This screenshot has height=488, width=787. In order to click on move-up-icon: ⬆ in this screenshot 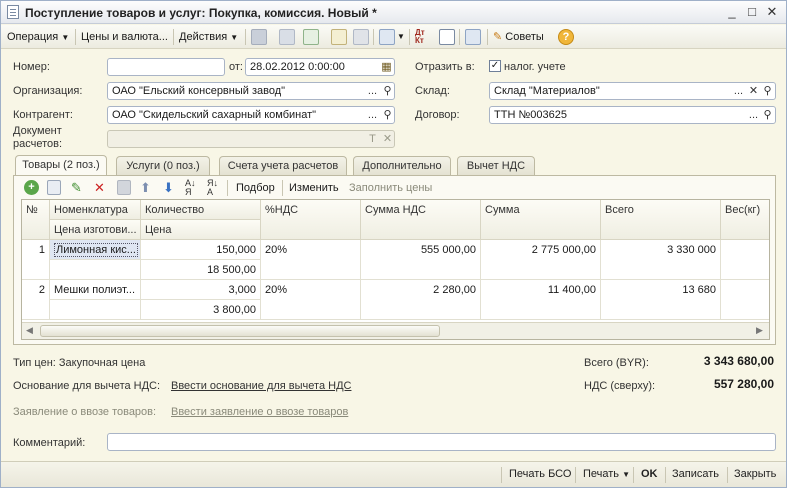, I will do `click(145, 188)`.